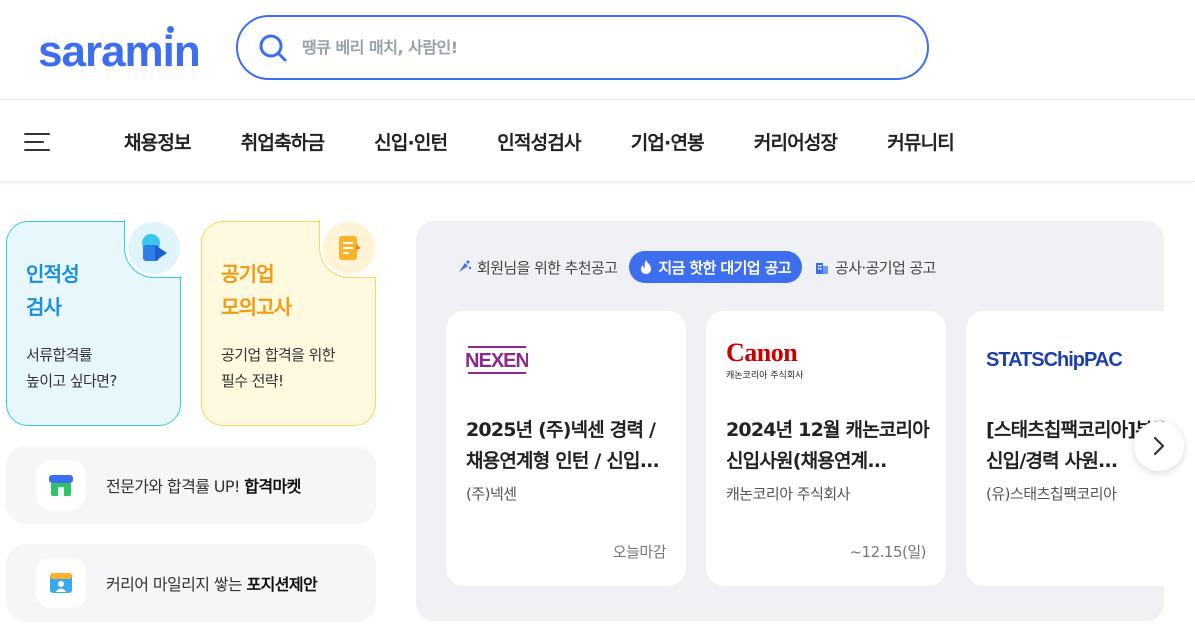 This screenshot has width=1195, height=641. Describe the element at coordinates (278, 368) in the screenshot. I see `mock-exam-desc: 공기업 합격을 위한 필수 전략!` at that location.